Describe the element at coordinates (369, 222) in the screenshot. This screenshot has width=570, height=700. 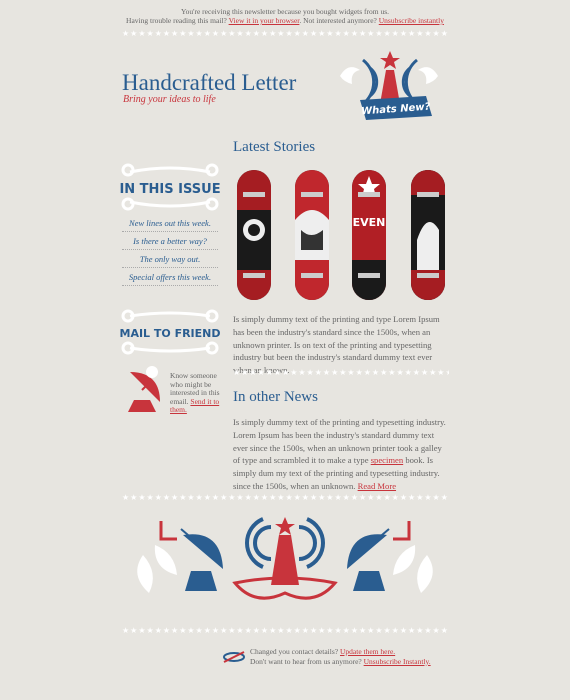
I see `skateboard-text: EVEN` at that location.